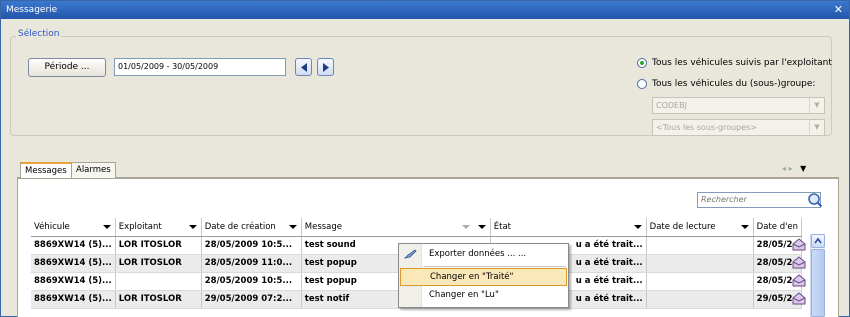  Describe the element at coordinates (465, 227) in the screenshot. I see `filter-icon` at that location.